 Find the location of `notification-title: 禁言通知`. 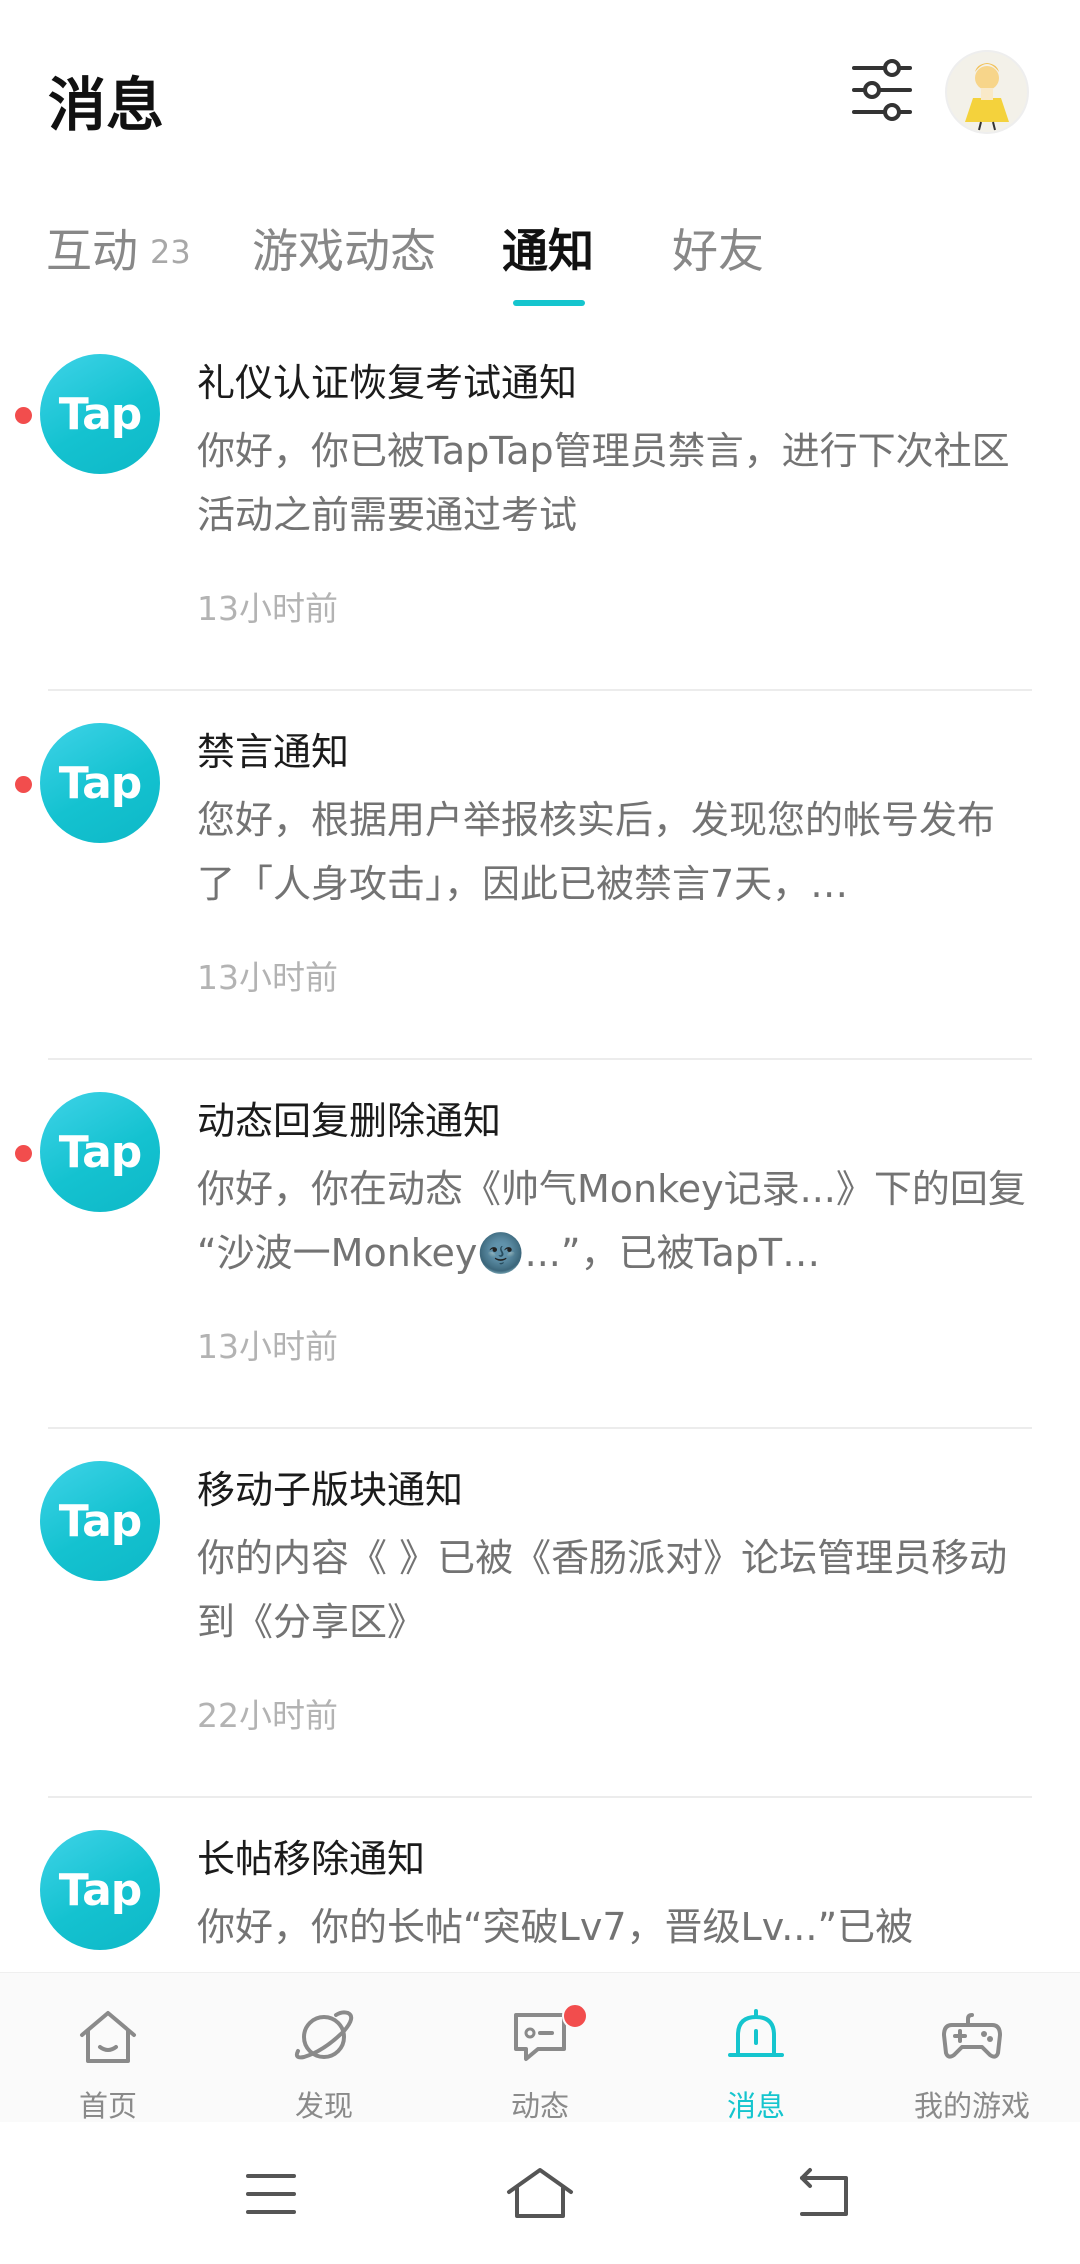

notification-title: 禁言通知 is located at coordinates (273, 752).